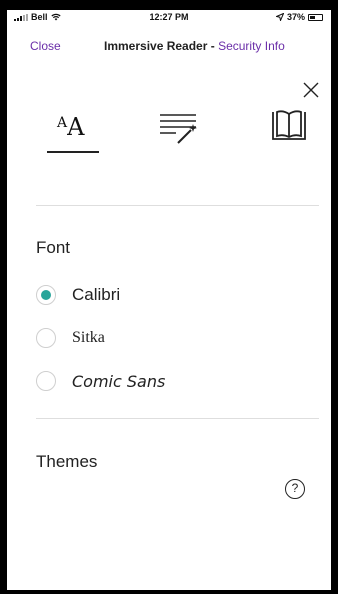 This screenshot has width=338, height=594. What do you see at coordinates (279, 17) in the screenshot?
I see `location-arrow-icon` at bounding box center [279, 17].